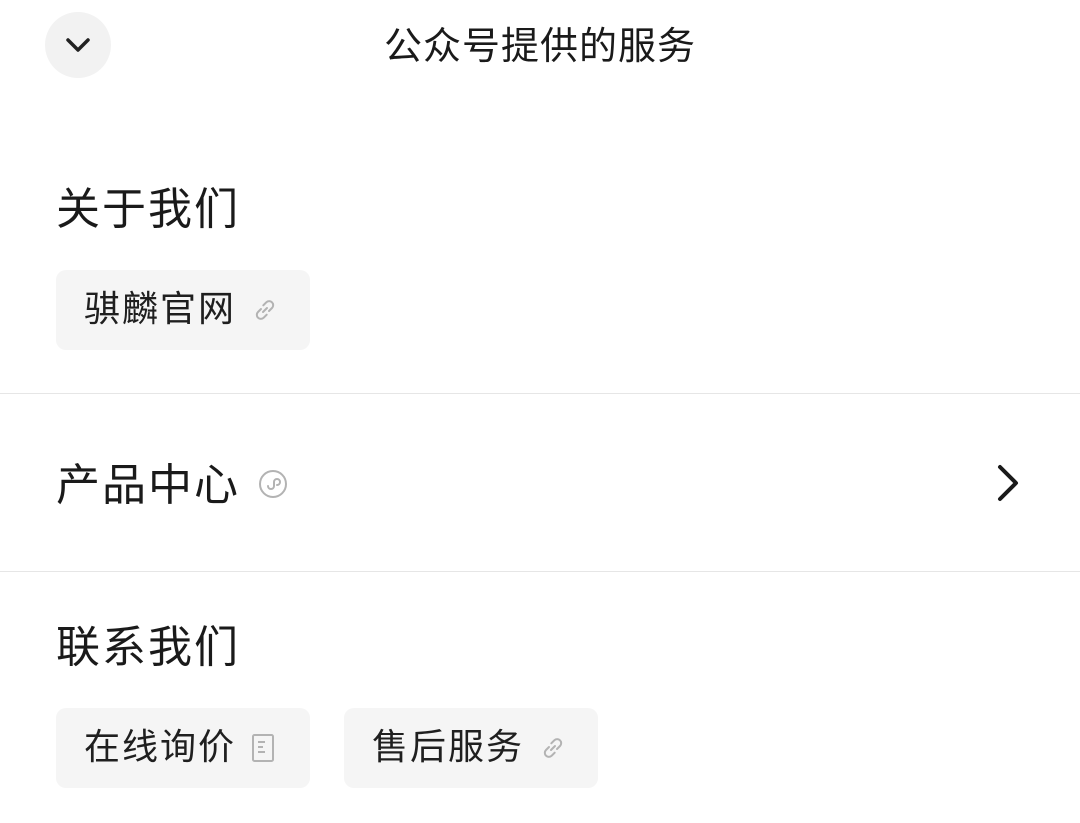 This screenshot has width=1080, height=823. I want to click on website-link-chip: 骐麟官网, so click(183, 310).